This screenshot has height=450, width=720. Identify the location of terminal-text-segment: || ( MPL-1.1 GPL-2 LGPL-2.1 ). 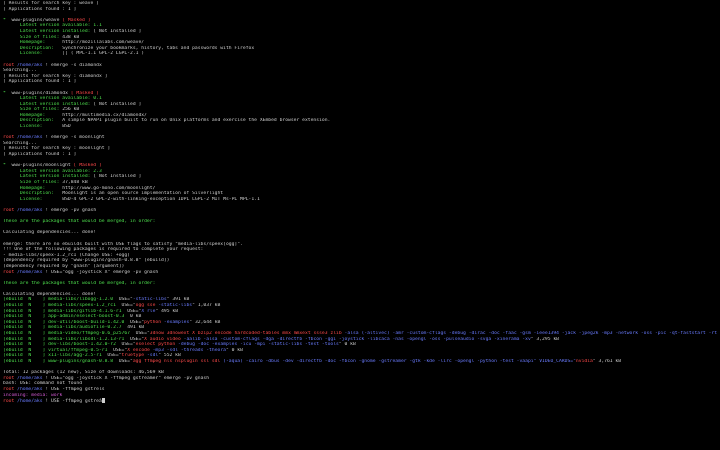
(103, 54).